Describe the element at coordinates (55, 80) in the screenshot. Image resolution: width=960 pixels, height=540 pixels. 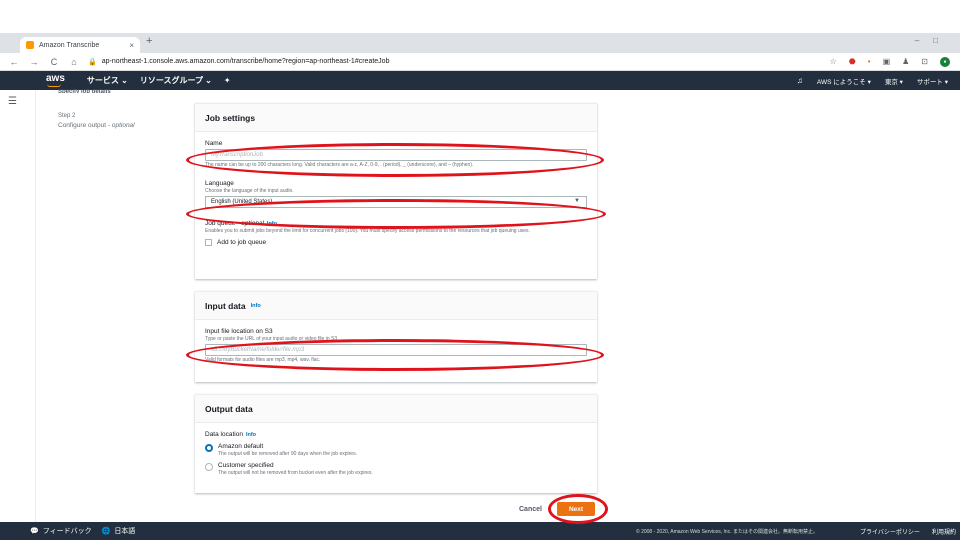
I see `aws-logo: aws` at that location.